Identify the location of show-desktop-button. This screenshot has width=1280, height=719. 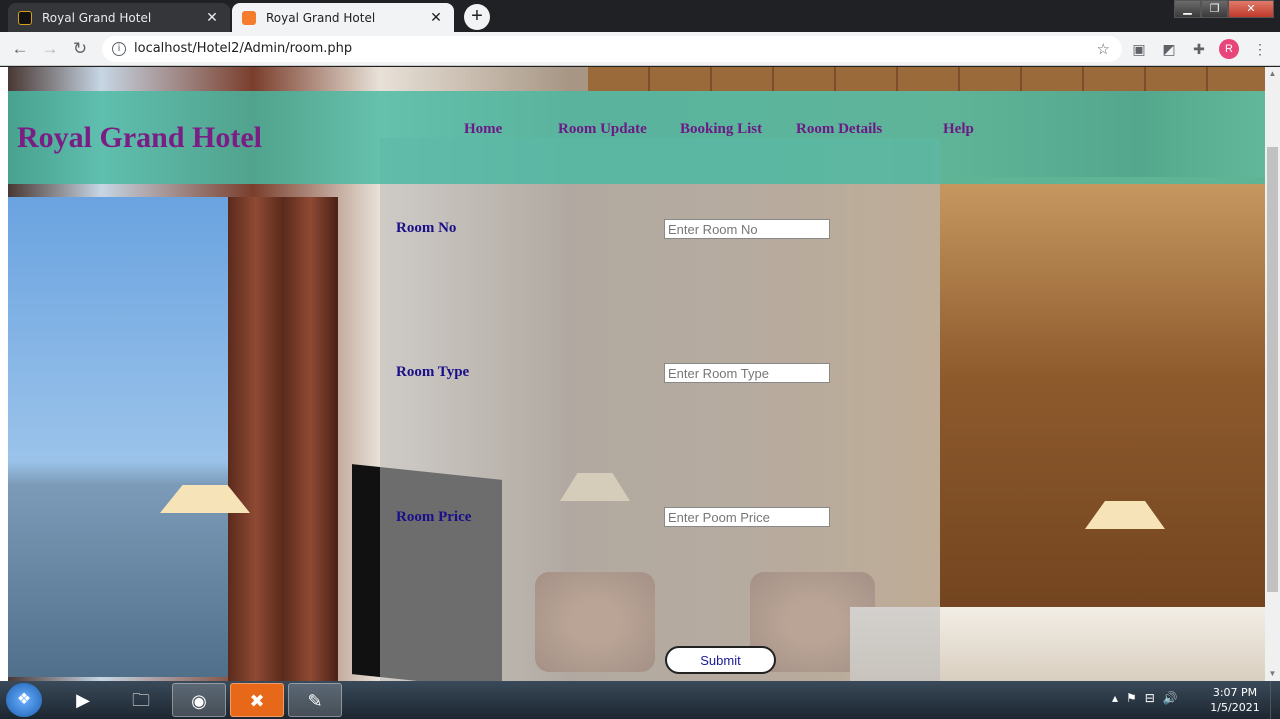
(1275, 700).